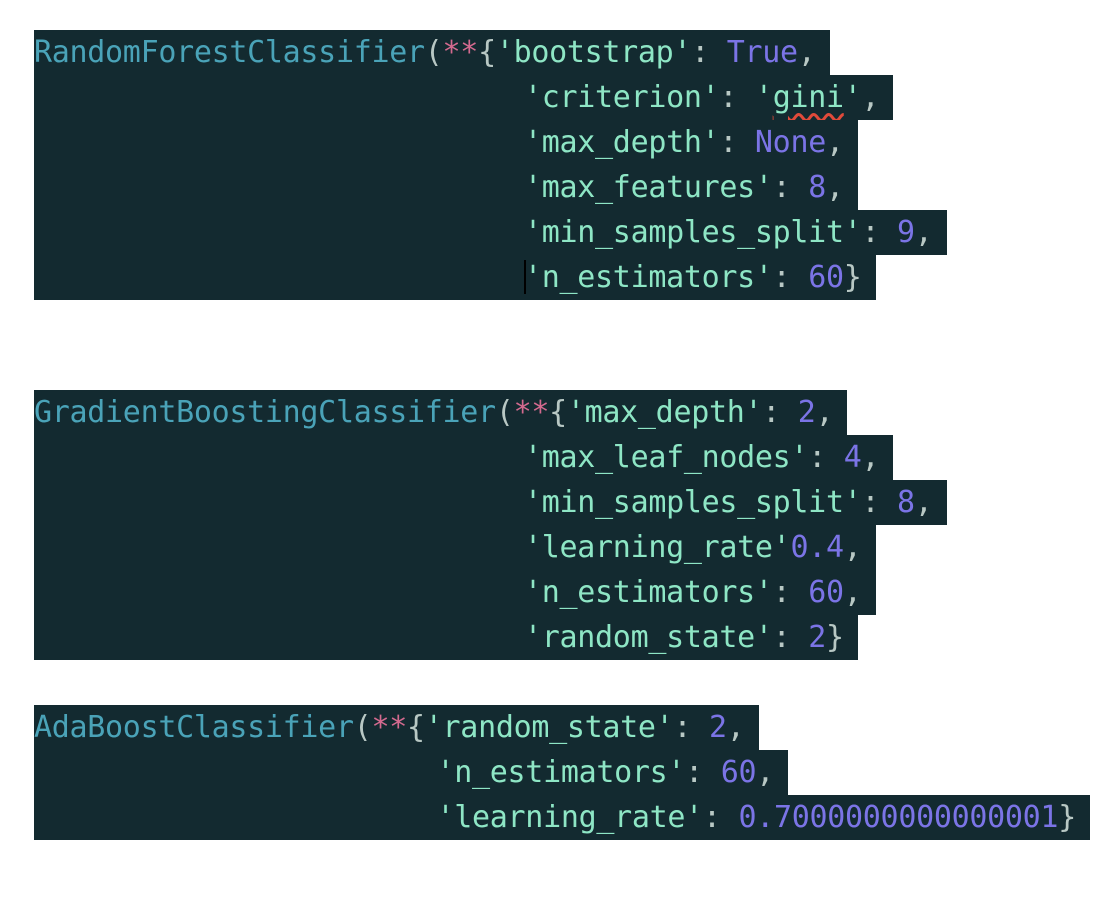 Image resolution: width=1098 pixels, height=900 pixels. Describe the element at coordinates (194, 727) in the screenshot. I see `class-name-token: AdaBoostClassifier` at that location.